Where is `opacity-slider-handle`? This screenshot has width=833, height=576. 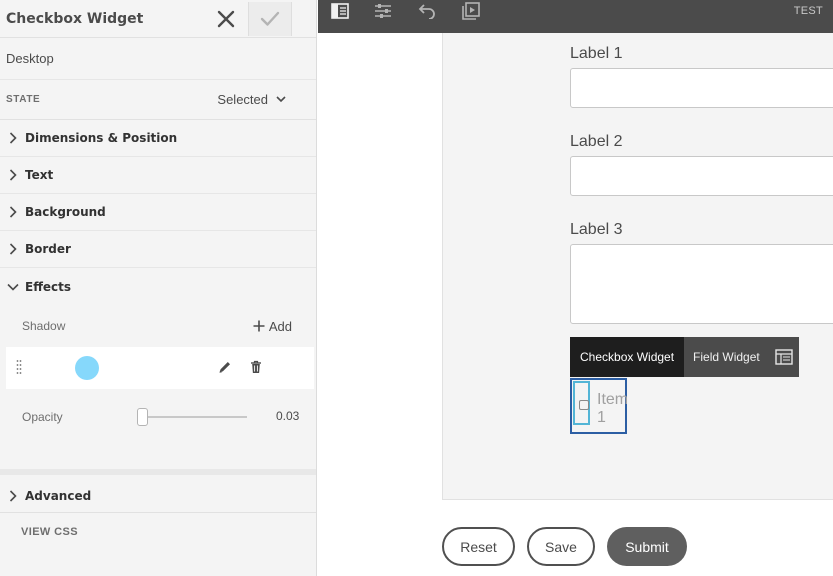 opacity-slider-handle is located at coordinates (142, 417).